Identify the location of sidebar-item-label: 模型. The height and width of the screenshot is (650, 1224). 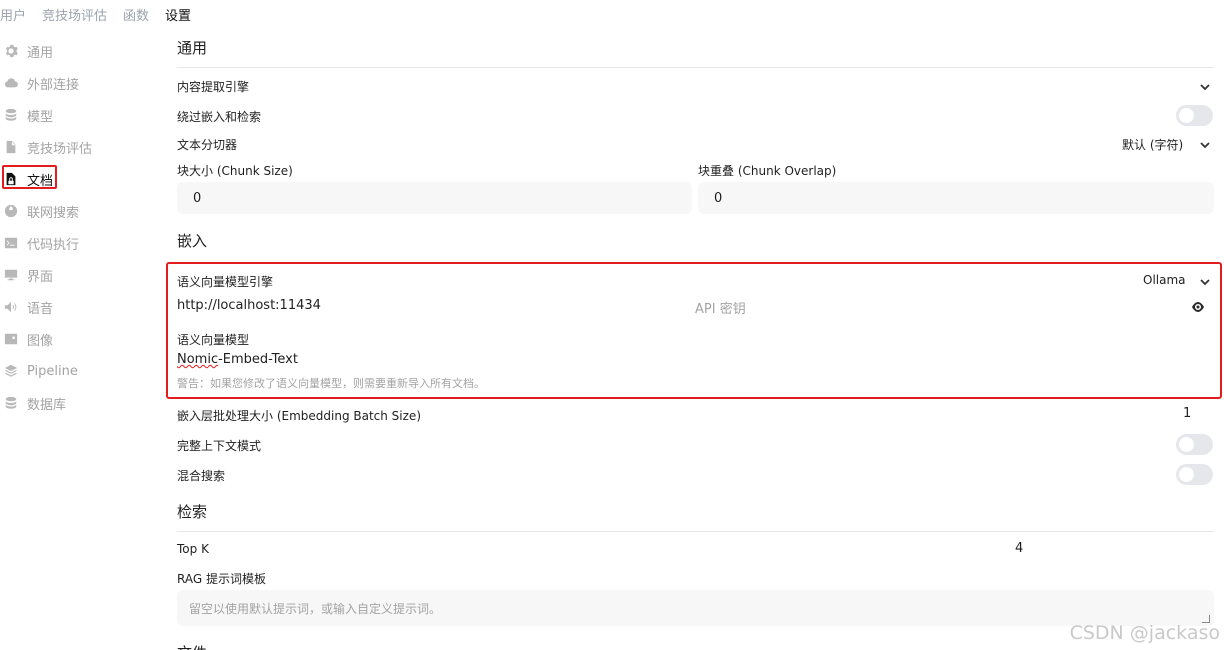
(40, 117).